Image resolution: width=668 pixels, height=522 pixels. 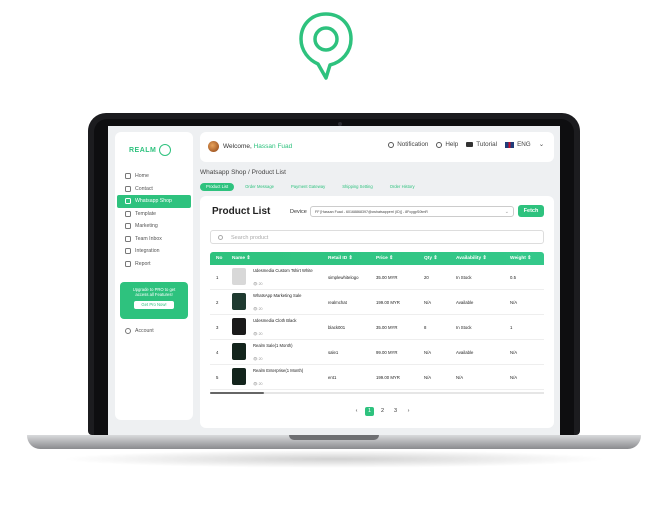 I want to click on tab-payment-gateway: Payment Gateway, so click(x=308, y=187).